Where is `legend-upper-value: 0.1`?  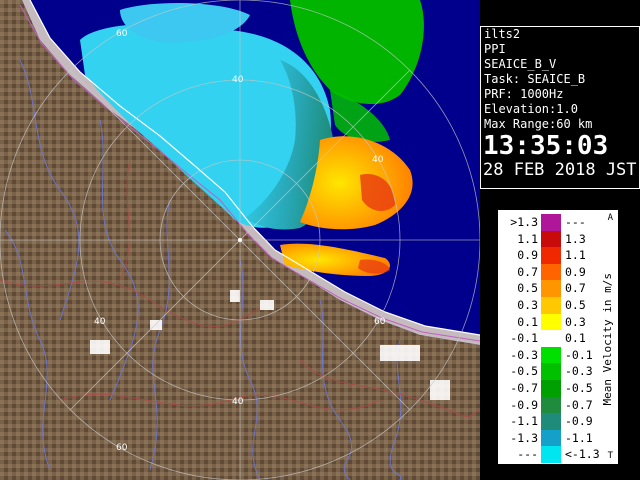
legend-upper-value: 0.1 is located at coordinates (575, 338).